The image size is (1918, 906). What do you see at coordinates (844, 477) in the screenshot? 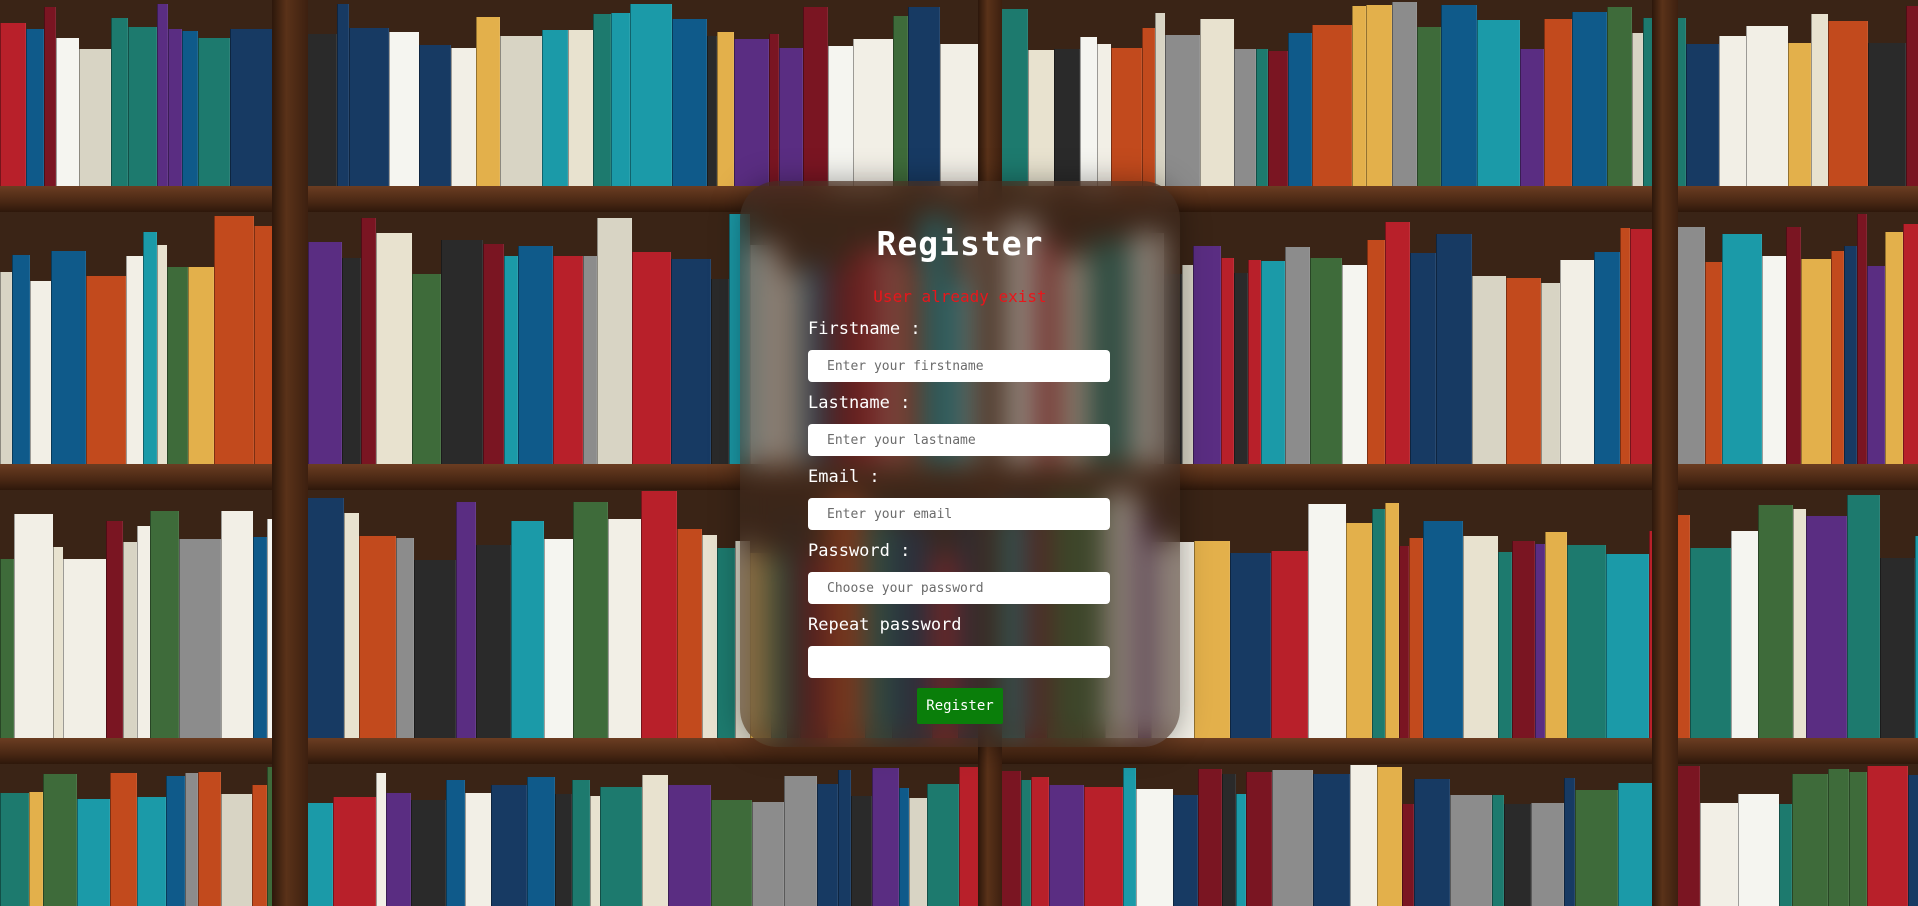
I see `email-label: Email :` at bounding box center [844, 477].